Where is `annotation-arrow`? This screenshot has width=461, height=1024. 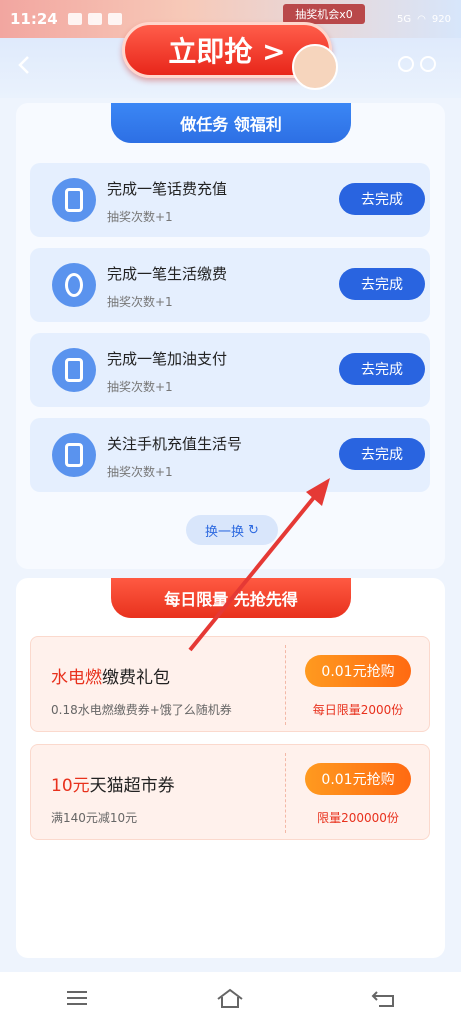
annotation-arrow is located at coordinates (259, 565).